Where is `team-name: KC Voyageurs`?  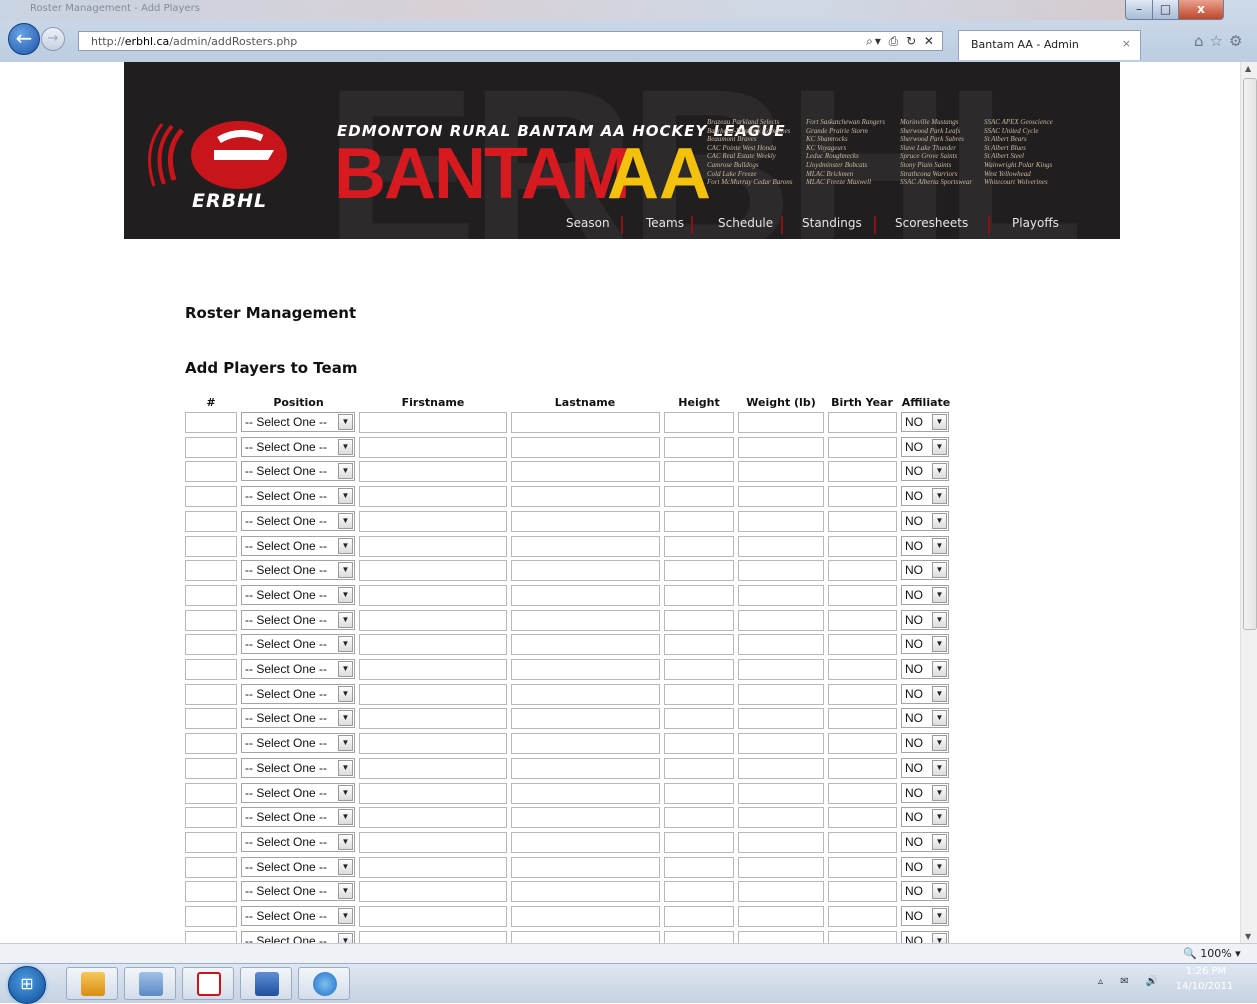
team-name: KC Voyageurs is located at coordinates (845, 148).